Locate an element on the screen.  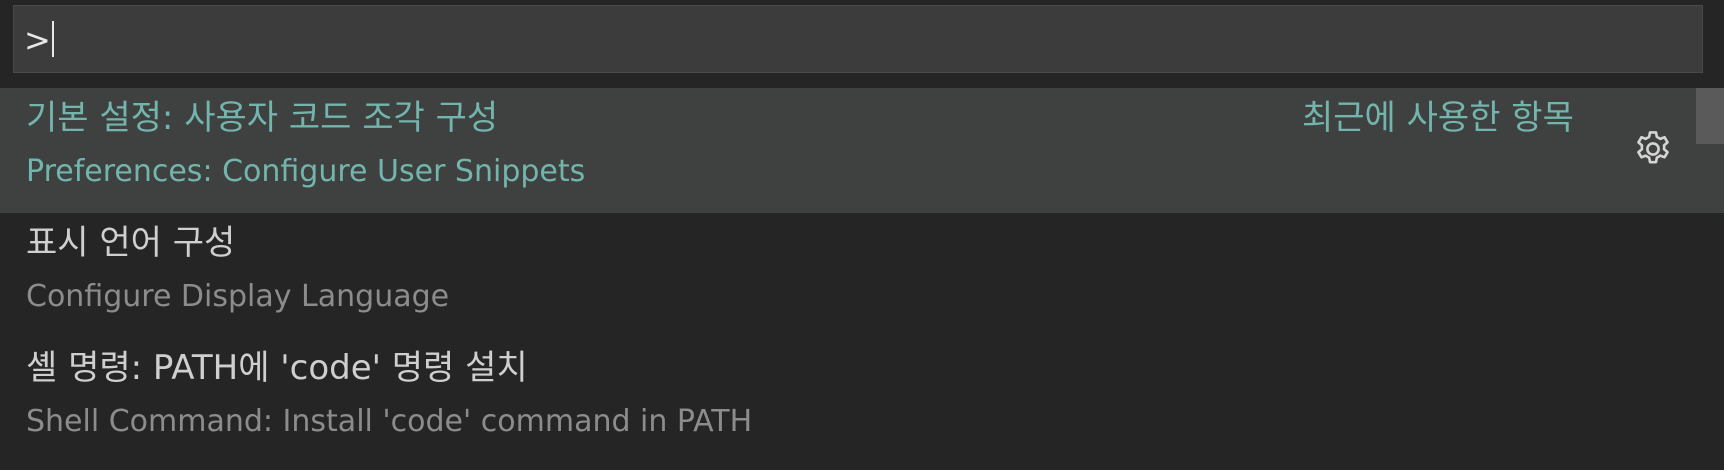
command-input-value: > is located at coordinates (37, 40).